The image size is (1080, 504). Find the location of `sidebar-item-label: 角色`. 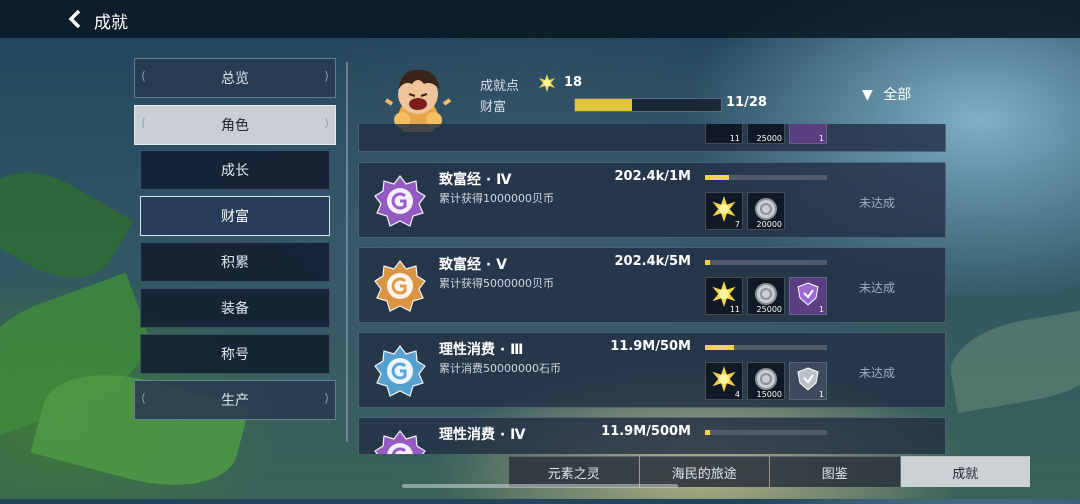

sidebar-item-label: 角色 is located at coordinates (235, 126).